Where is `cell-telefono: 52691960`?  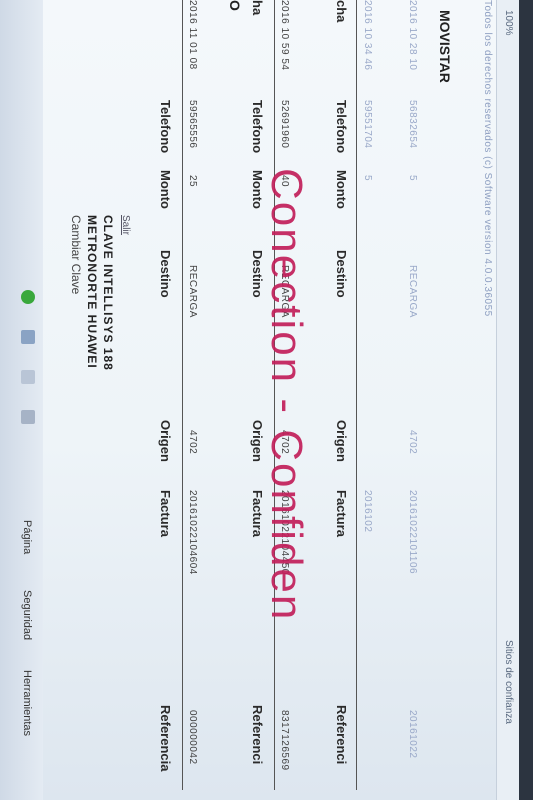 cell-telefono: 52691960 is located at coordinates (284, 124).